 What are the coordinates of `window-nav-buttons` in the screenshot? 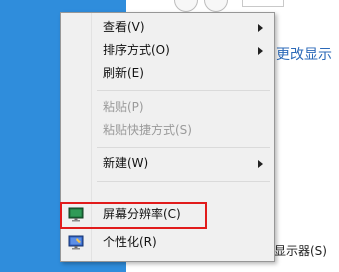 It's located at (201, 6).